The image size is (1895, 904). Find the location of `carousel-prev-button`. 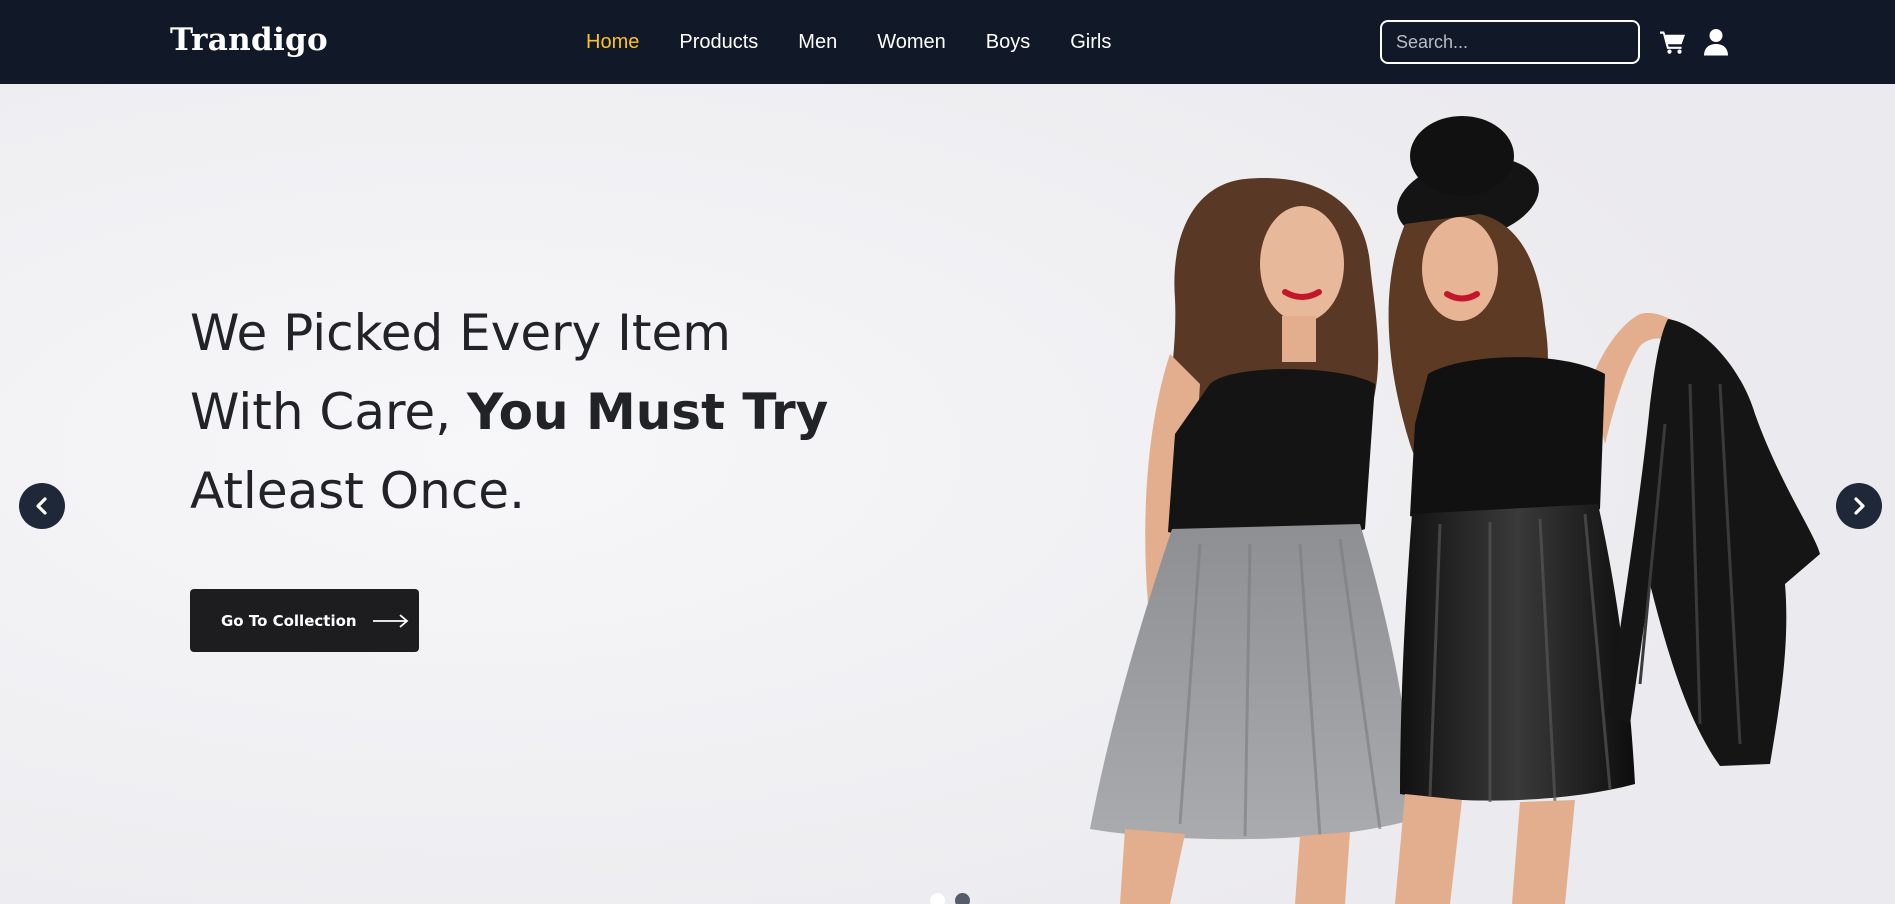

carousel-prev-button is located at coordinates (42, 506).